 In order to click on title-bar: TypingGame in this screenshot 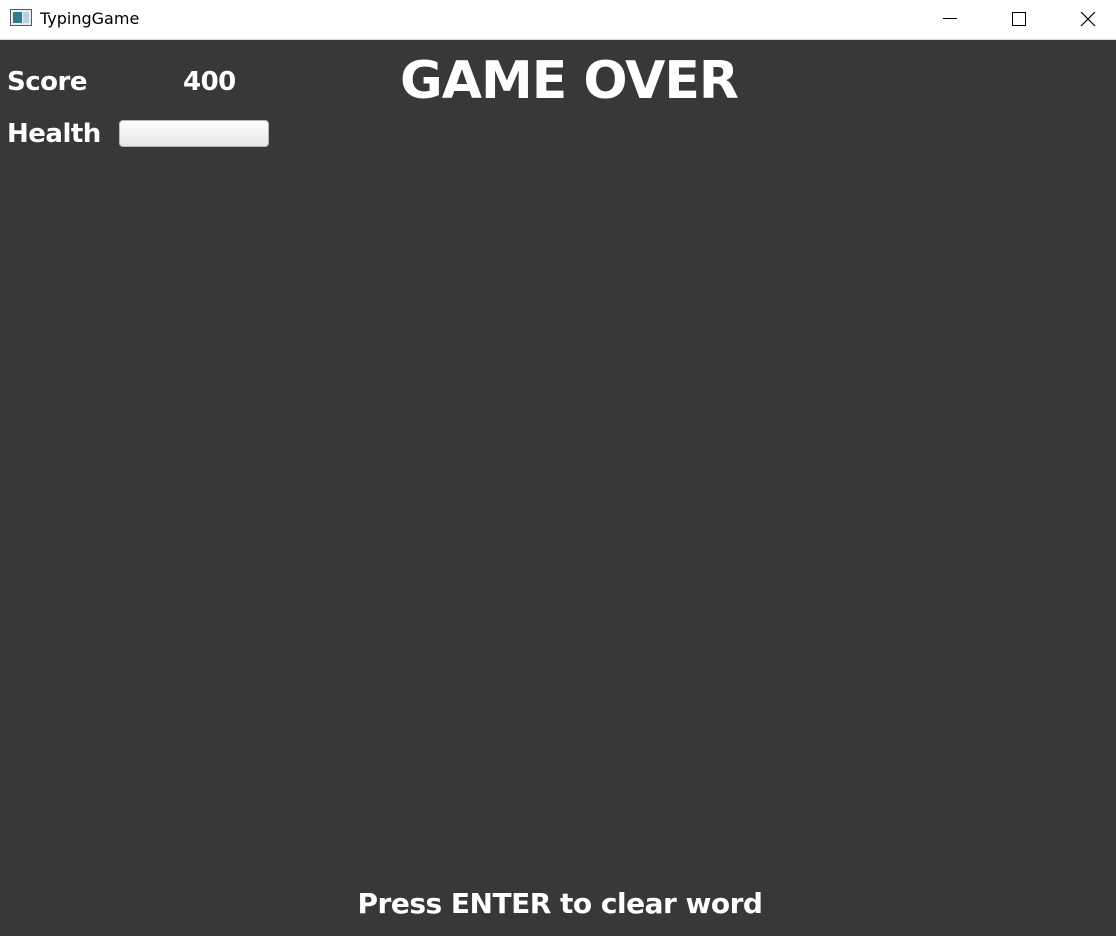, I will do `click(558, 20)`.